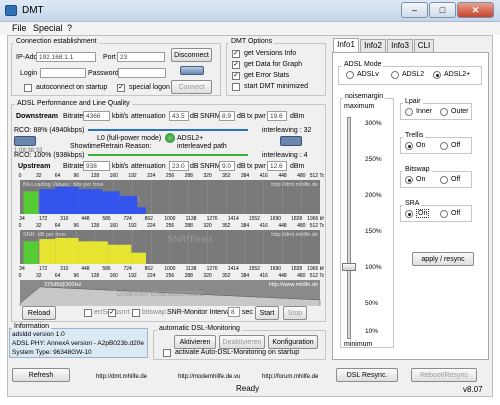 This screenshot has height=405, width=500. Describe the element at coordinates (28, 88) in the screenshot. I see `autoconnect-checkbox` at that location.